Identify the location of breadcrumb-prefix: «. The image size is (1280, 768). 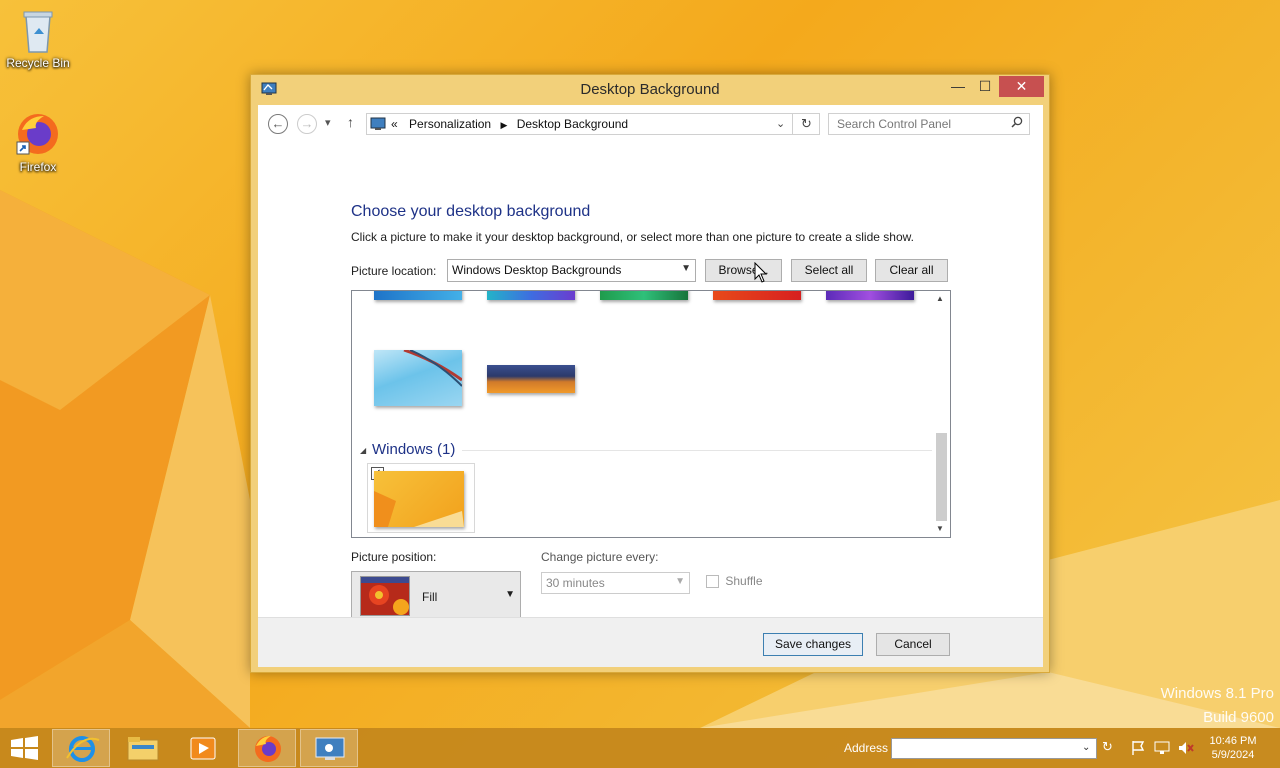
(394, 124).